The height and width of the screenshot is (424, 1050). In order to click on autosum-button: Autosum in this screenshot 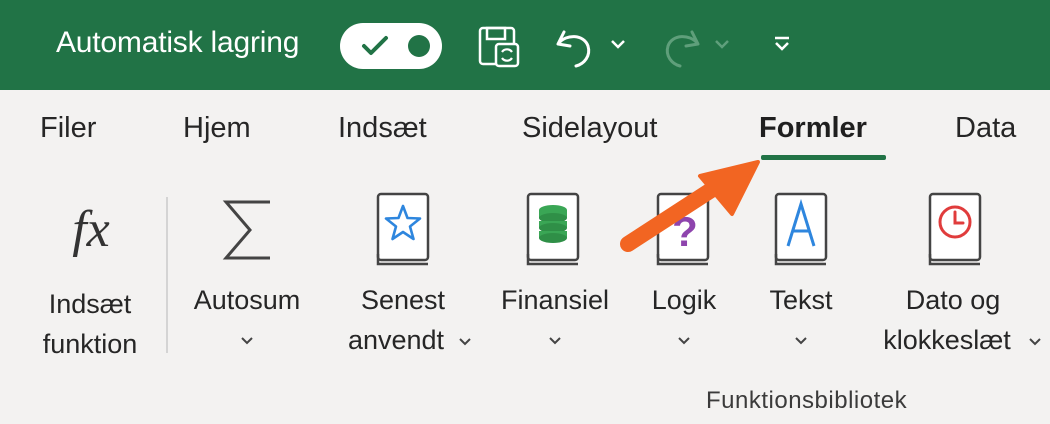, I will do `click(247, 278)`.